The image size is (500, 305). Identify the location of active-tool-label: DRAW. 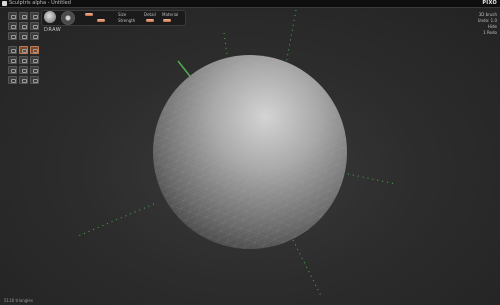
(53, 30).